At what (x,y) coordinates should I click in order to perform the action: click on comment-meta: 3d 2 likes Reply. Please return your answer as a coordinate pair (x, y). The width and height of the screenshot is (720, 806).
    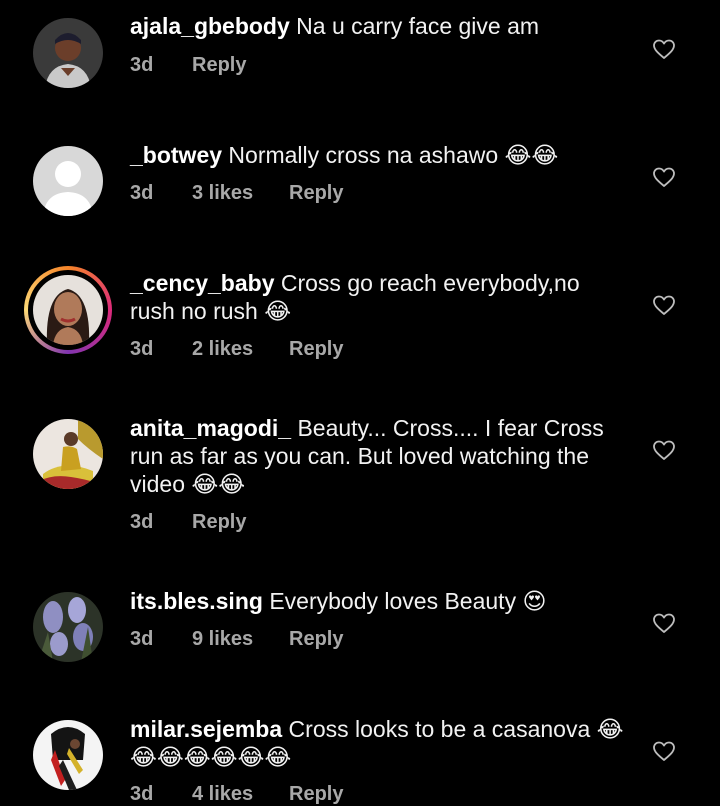
    Looking at the image, I should click on (236, 349).